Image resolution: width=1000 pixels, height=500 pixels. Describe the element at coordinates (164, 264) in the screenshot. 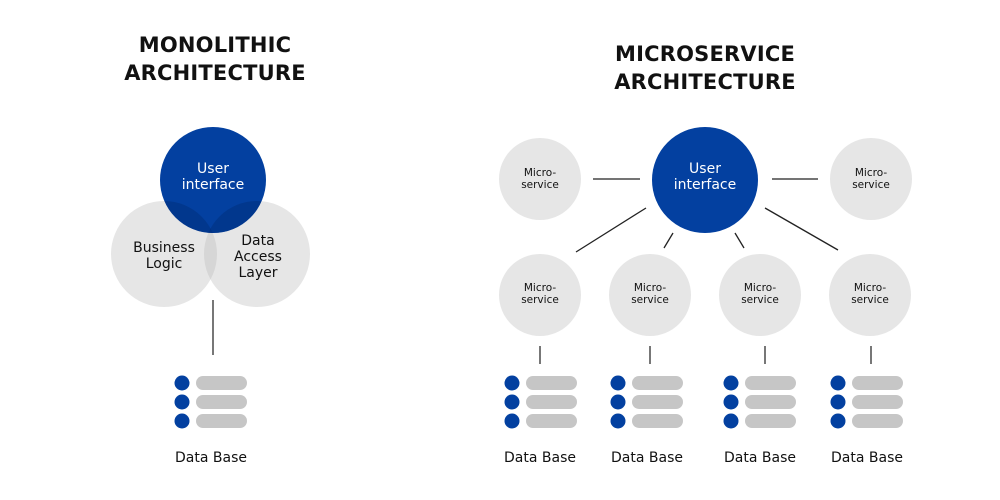

I see `business-logic-line2: Logic` at that location.